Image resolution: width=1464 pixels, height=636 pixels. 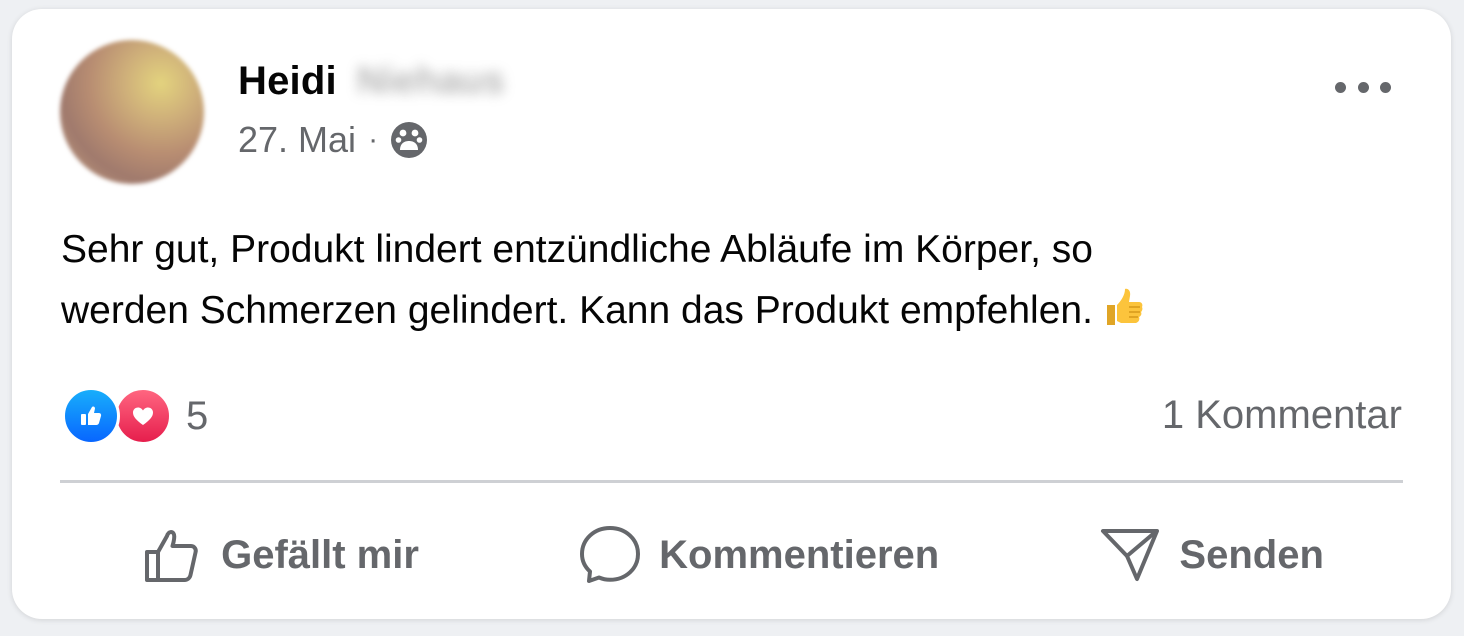 What do you see at coordinates (287, 81) in the screenshot?
I see `author-name: Heidi` at bounding box center [287, 81].